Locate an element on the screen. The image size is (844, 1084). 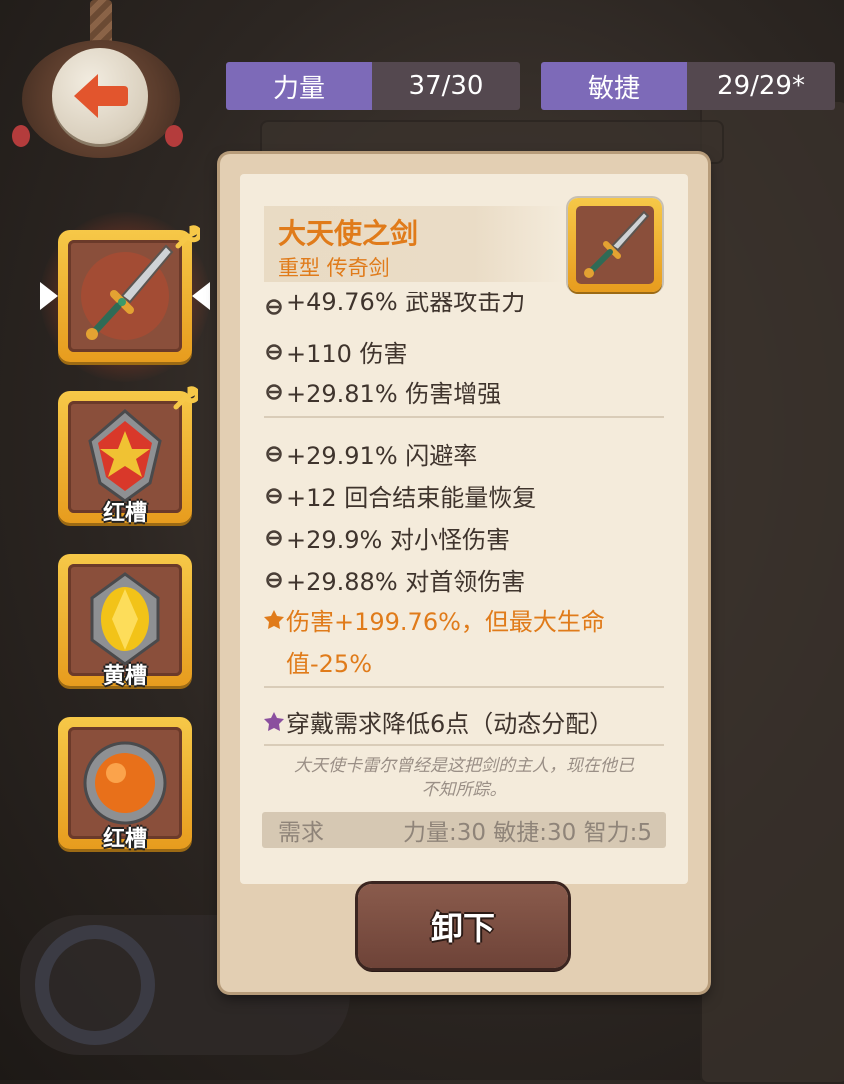
attribute-row: +12 回合结束能量恢复 is located at coordinates (399, 495).